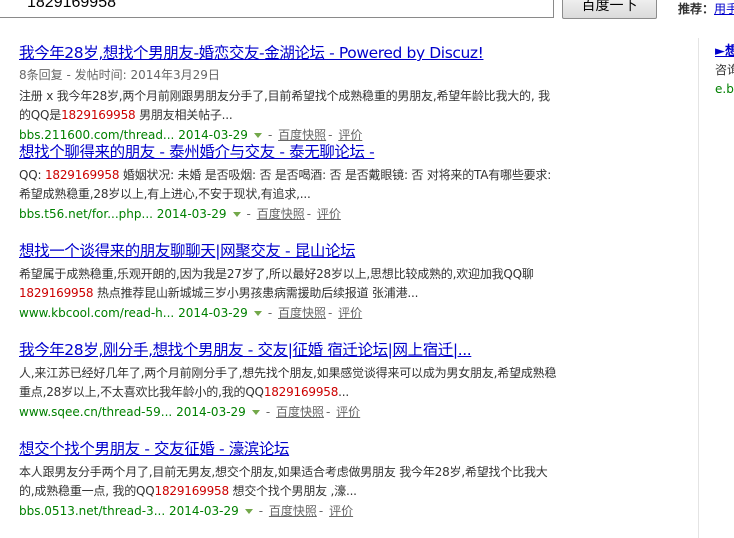 The image size is (734, 538). What do you see at coordinates (609, 9) in the screenshot?
I see `search-button: 百度一下` at bounding box center [609, 9].